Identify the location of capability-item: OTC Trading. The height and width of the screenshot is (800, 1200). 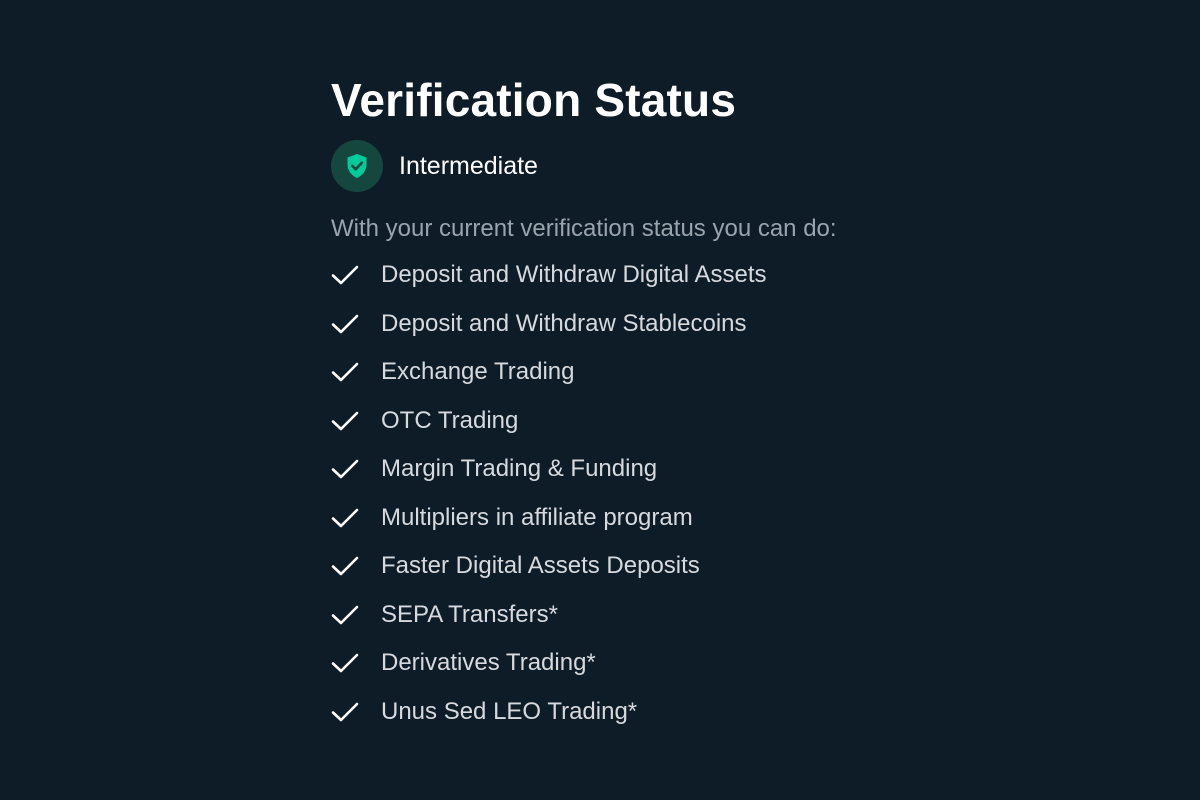
(641, 421).